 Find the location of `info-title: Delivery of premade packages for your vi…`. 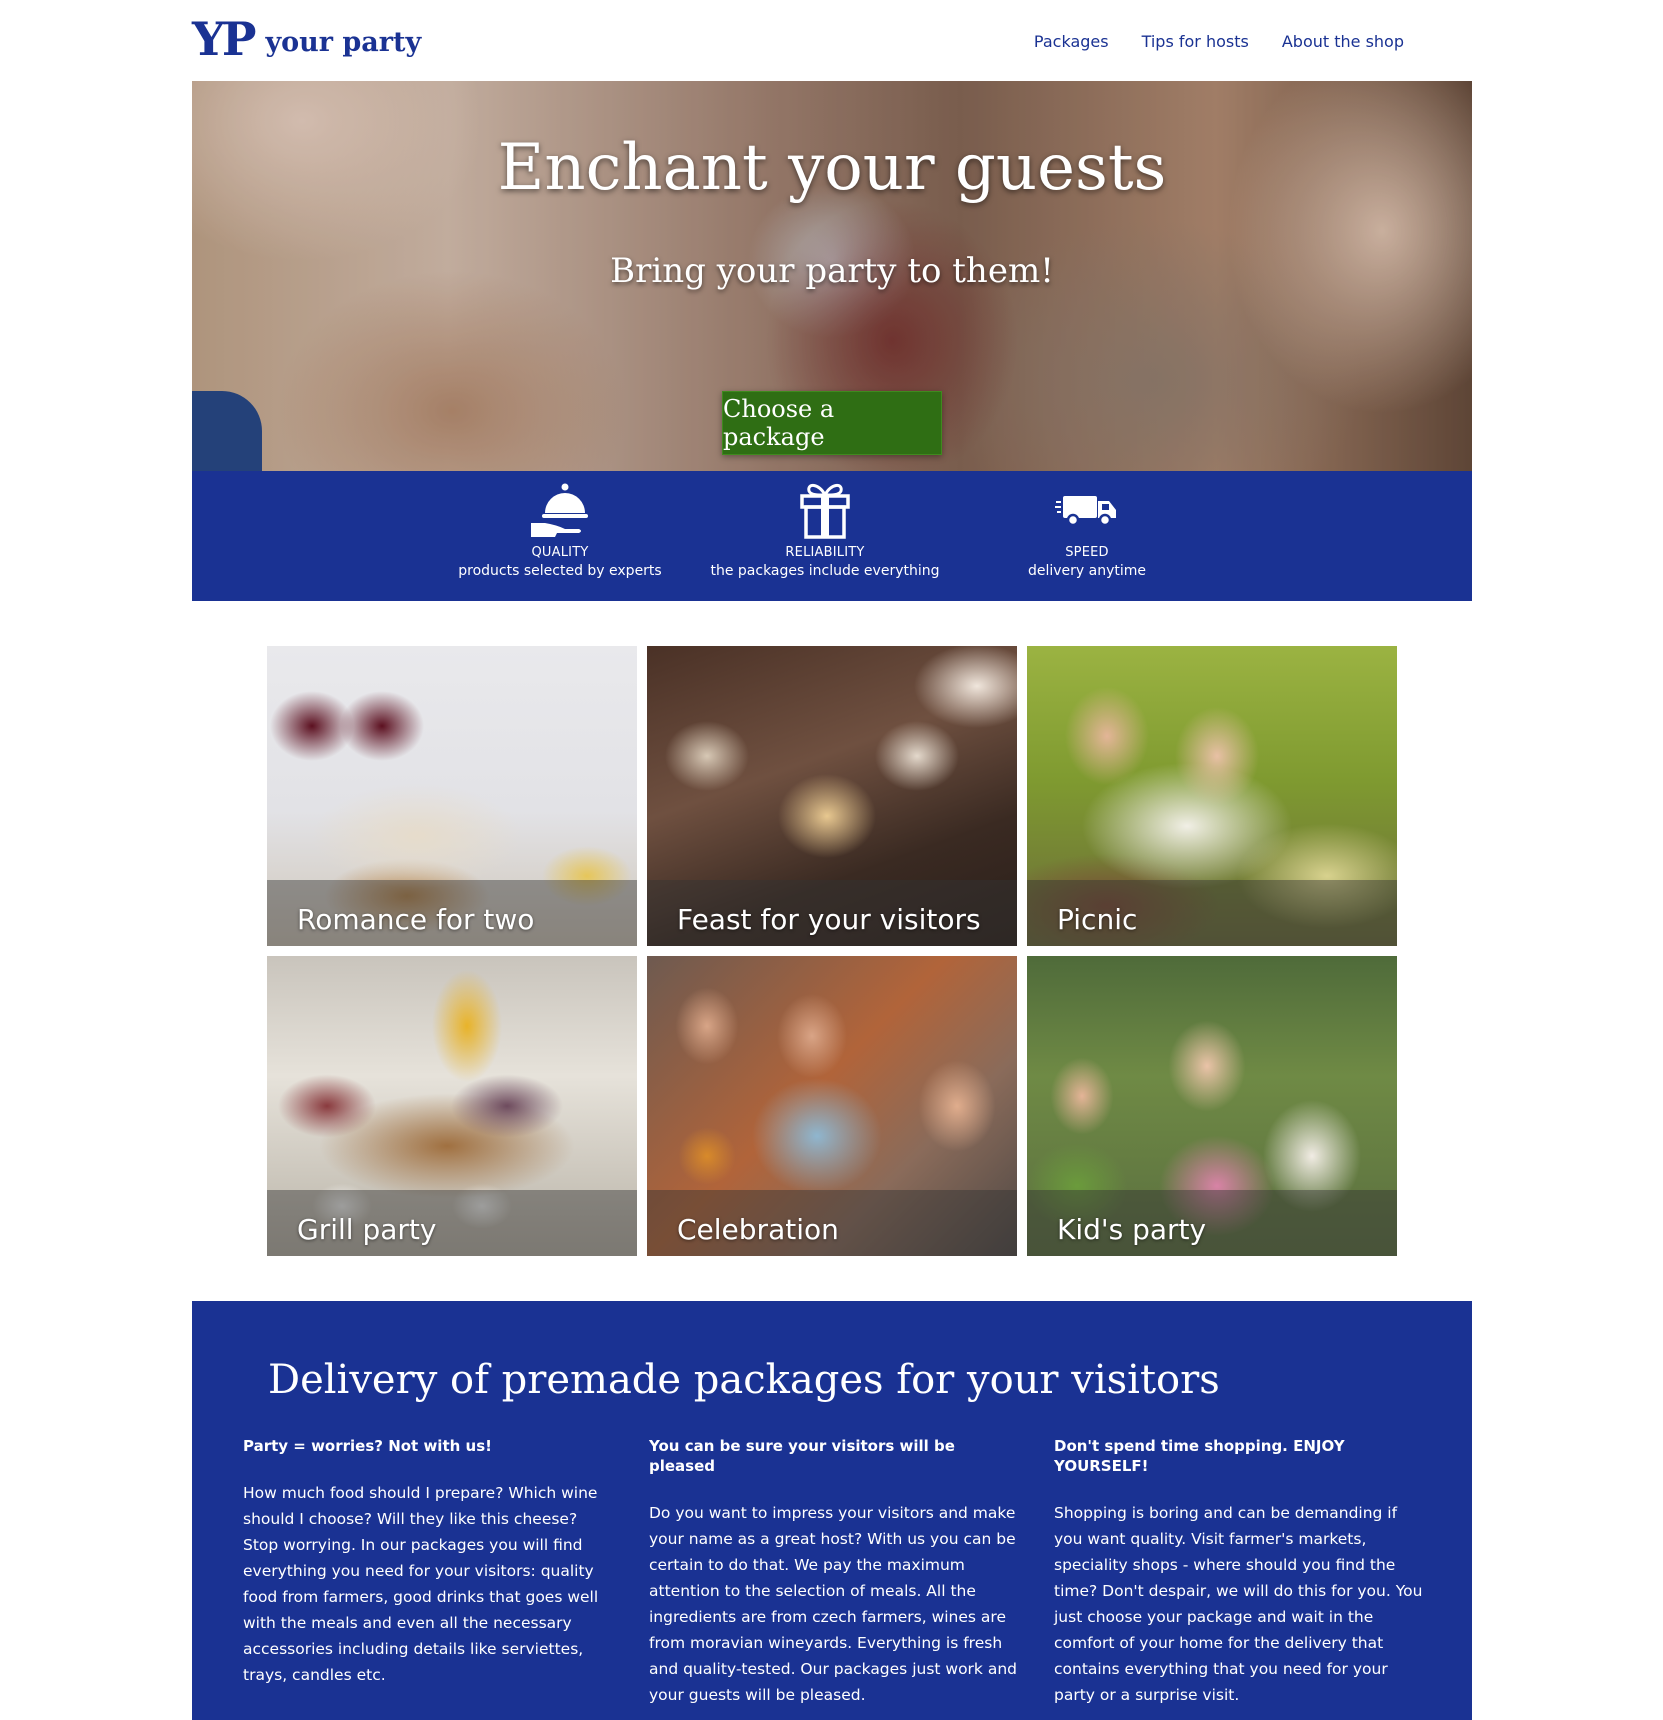

info-title: Delivery of premade packages for your vi… is located at coordinates (744, 1380).